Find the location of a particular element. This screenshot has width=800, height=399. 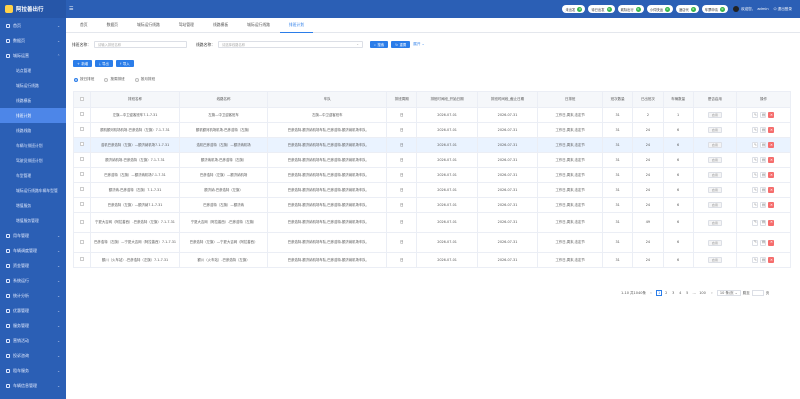

user-info: 欢迎您， admin is located at coordinates (750, 9).